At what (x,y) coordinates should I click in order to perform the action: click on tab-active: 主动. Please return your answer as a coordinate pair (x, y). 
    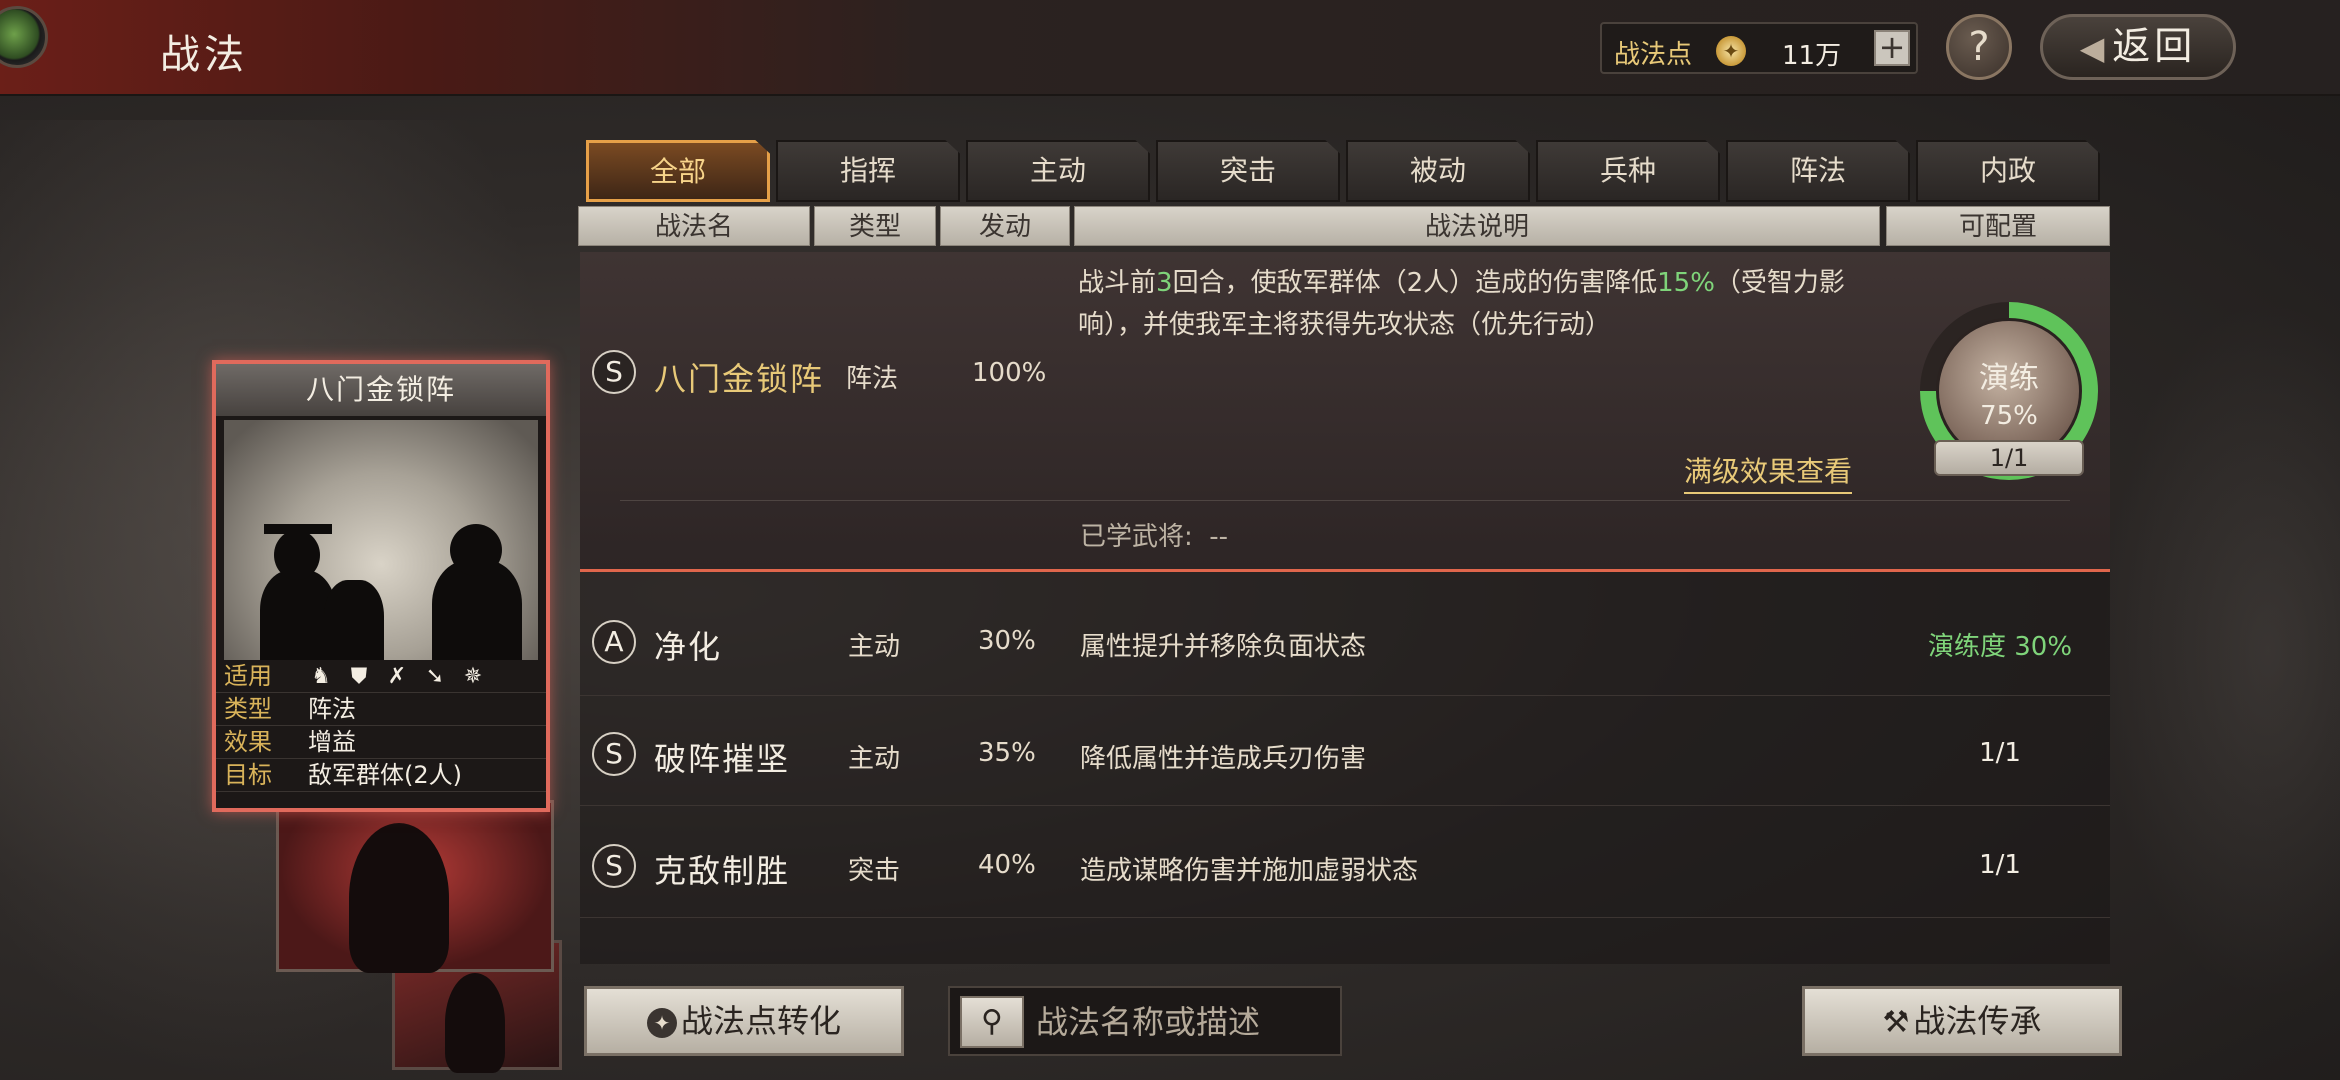
    Looking at the image, I should click on (1058, 171).